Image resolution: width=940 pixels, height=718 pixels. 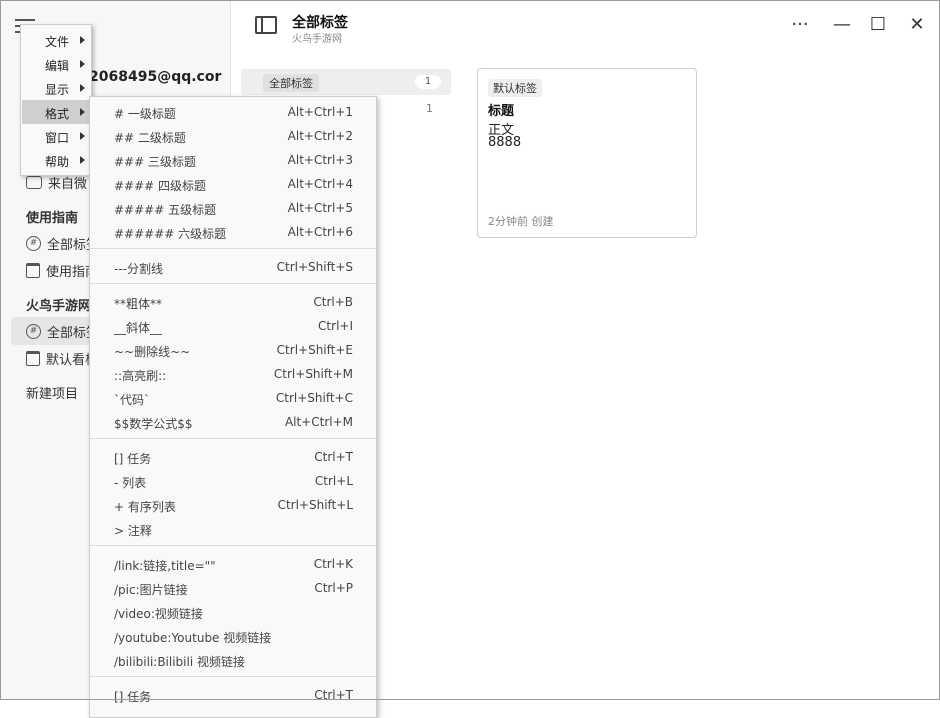 What do you see at coordinates (233, 505) in the screenshot?
I see `format-item-ordered-list: + 有序列表 Ctrl+Shift+L` at bounding box center [233, 505].